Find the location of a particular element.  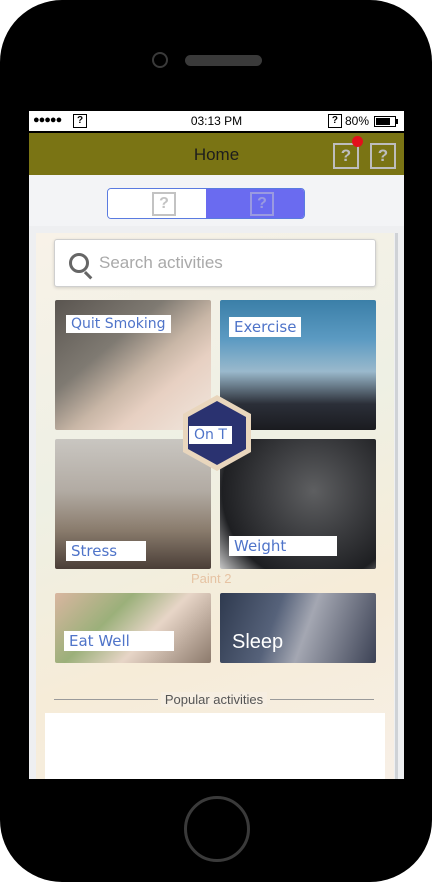

nav-bar: Home ? ? is located at coordinates (216, 154).